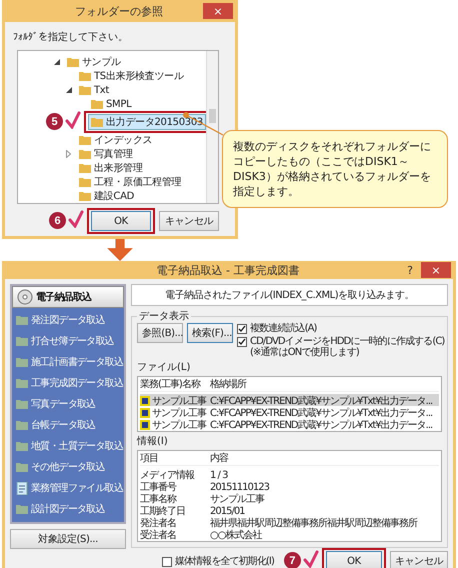 The image size is (458, 568). I want to click on table-cell-text: 1 / 3, so click(219, 475).